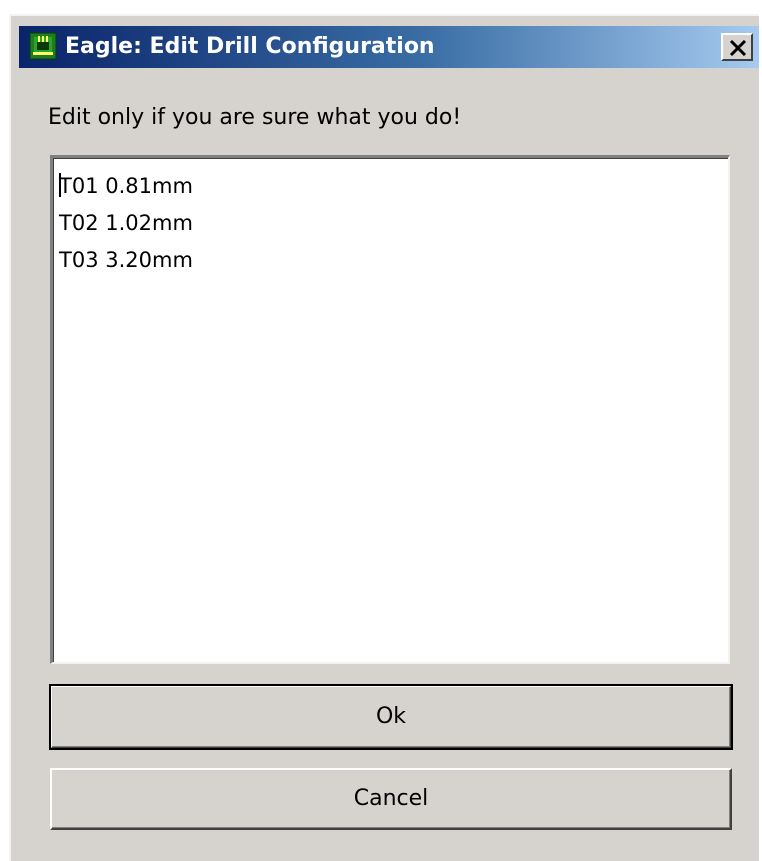 This screenshot has width=762, height=861. What do you see at coordinates (126, 186) in the screenshot?
I see `editor-line-text: T01 0.81mm` at bounding box center [126, 186].